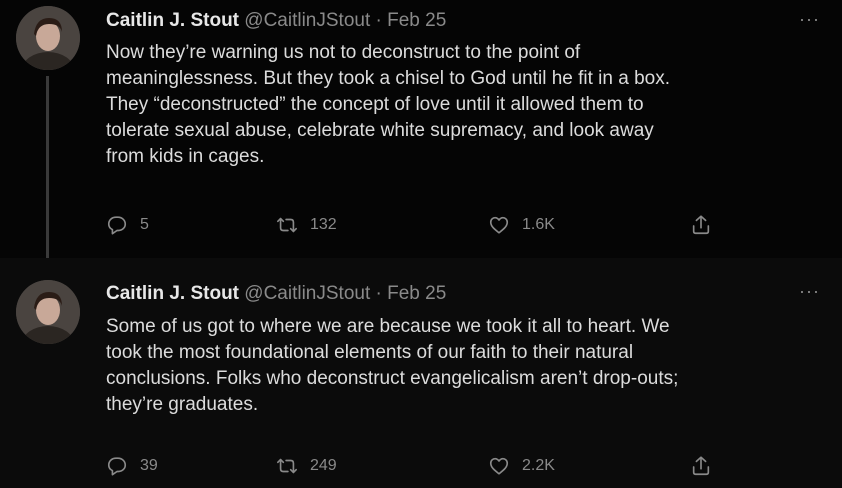  Describe the element at coordinates (306, 225) in the screenshot. I see `retweet-button: 132` at that location.